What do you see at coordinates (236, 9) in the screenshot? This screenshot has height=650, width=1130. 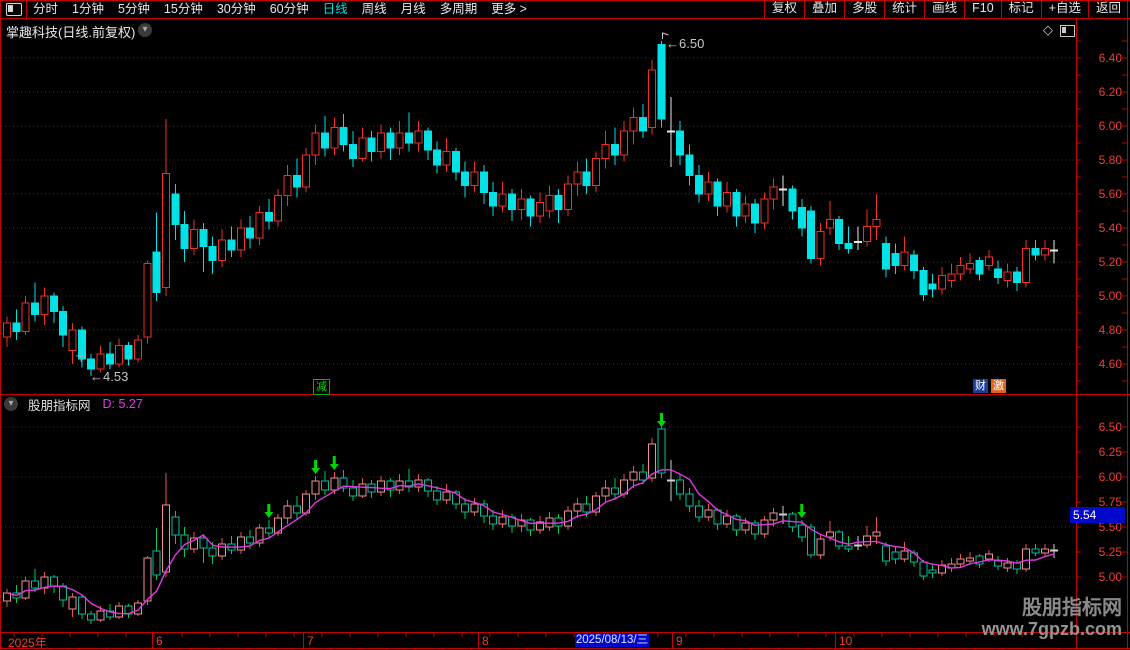 I see `period-tab-4: 30分钟` at bounding box center [236, 9].